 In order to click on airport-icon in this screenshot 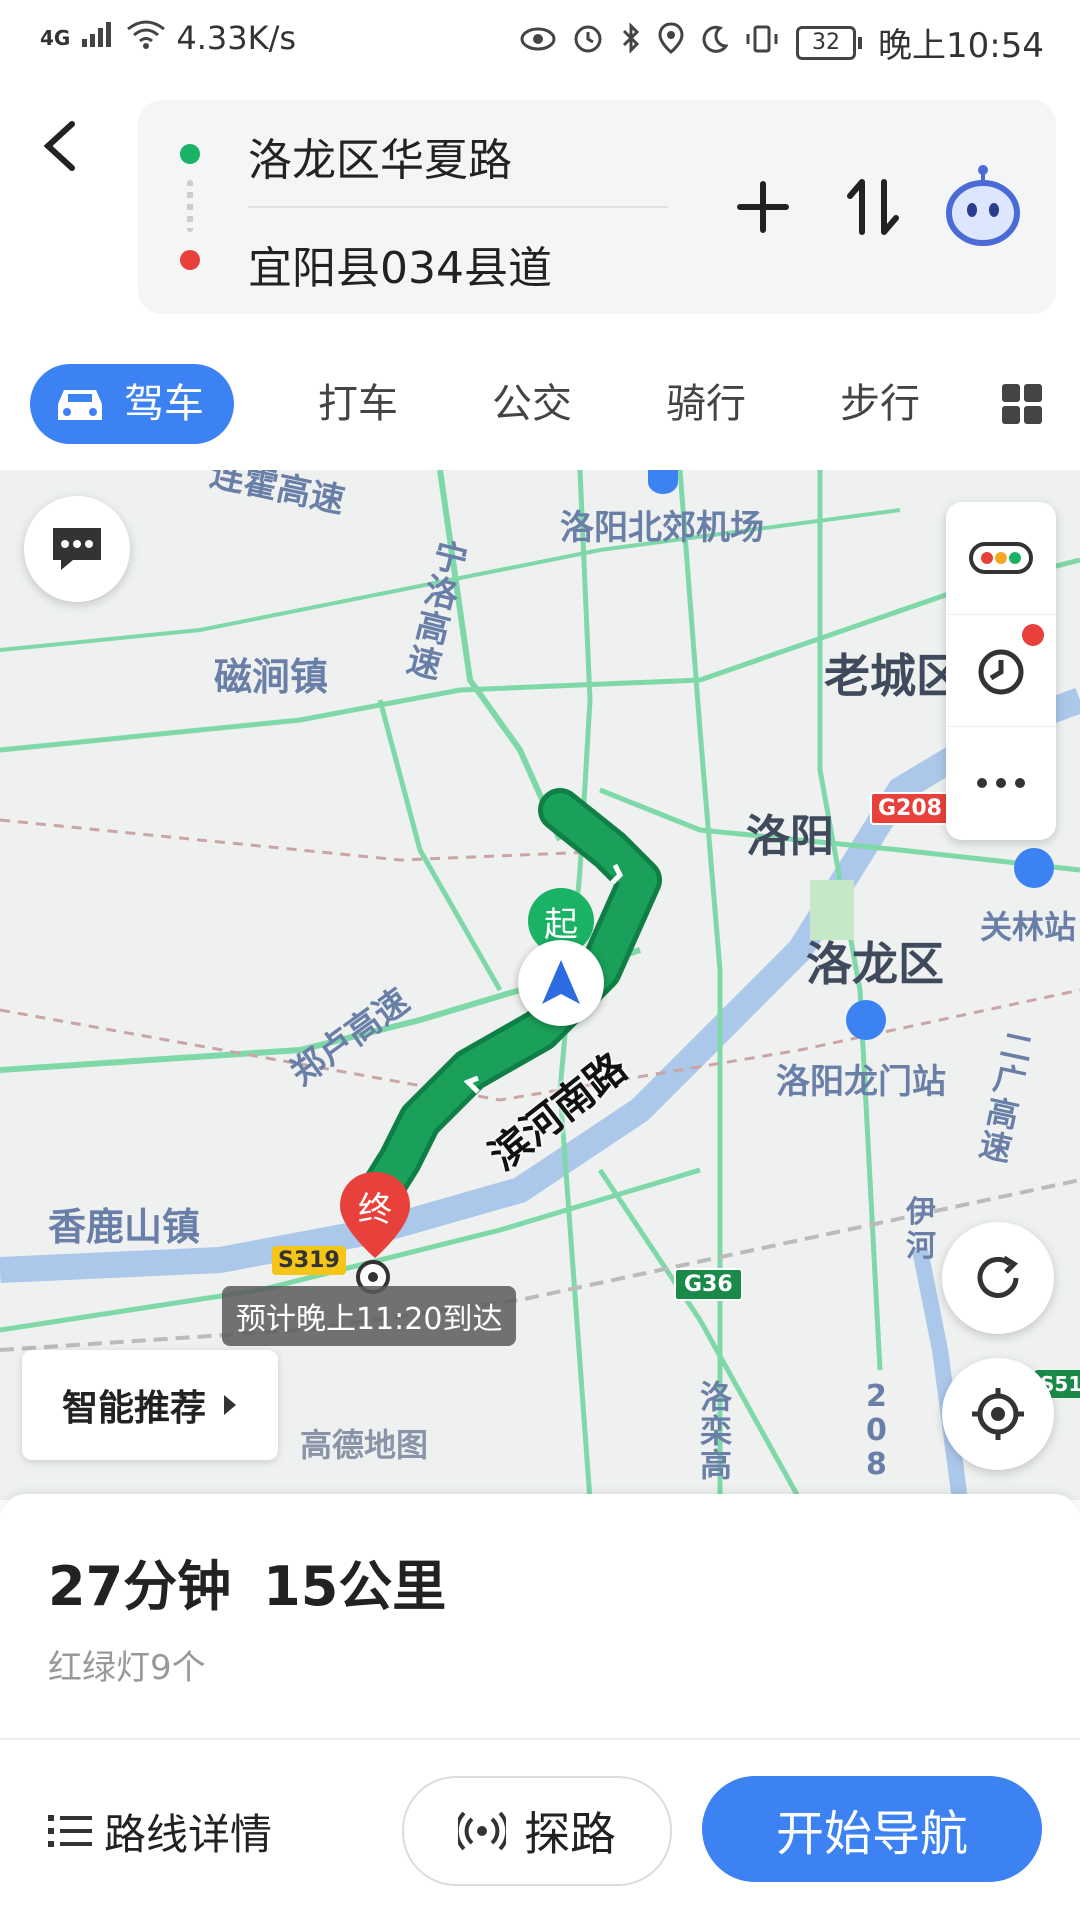, I will do `click(663, 482)`.